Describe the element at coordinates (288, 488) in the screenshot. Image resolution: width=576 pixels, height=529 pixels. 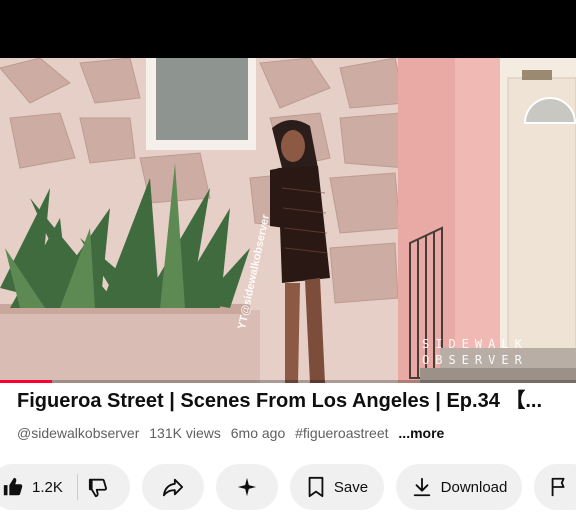
I see `action-bar: 1.2K Save Download` at that location.